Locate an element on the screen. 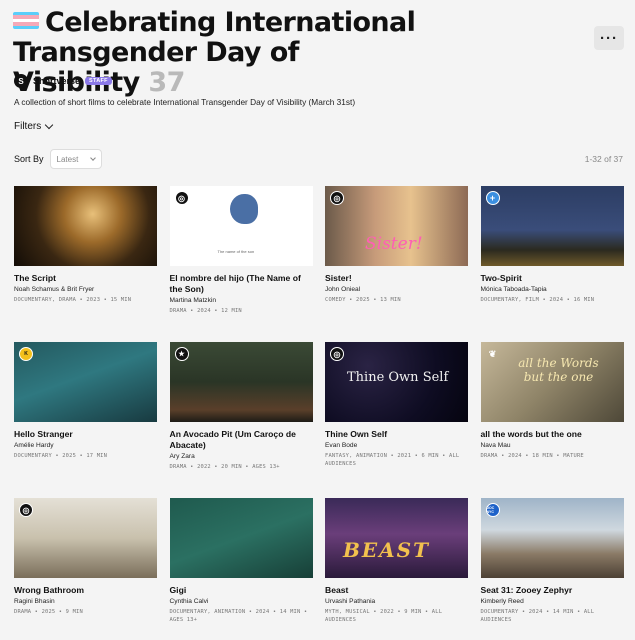  film-thumbnail: Sister! ◎ is located at coordinates (396, 226).